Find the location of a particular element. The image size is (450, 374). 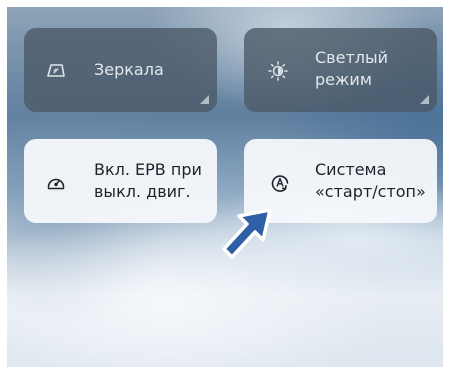

light-mode-tile: Светлый режим is located at coordinates (340, 70).